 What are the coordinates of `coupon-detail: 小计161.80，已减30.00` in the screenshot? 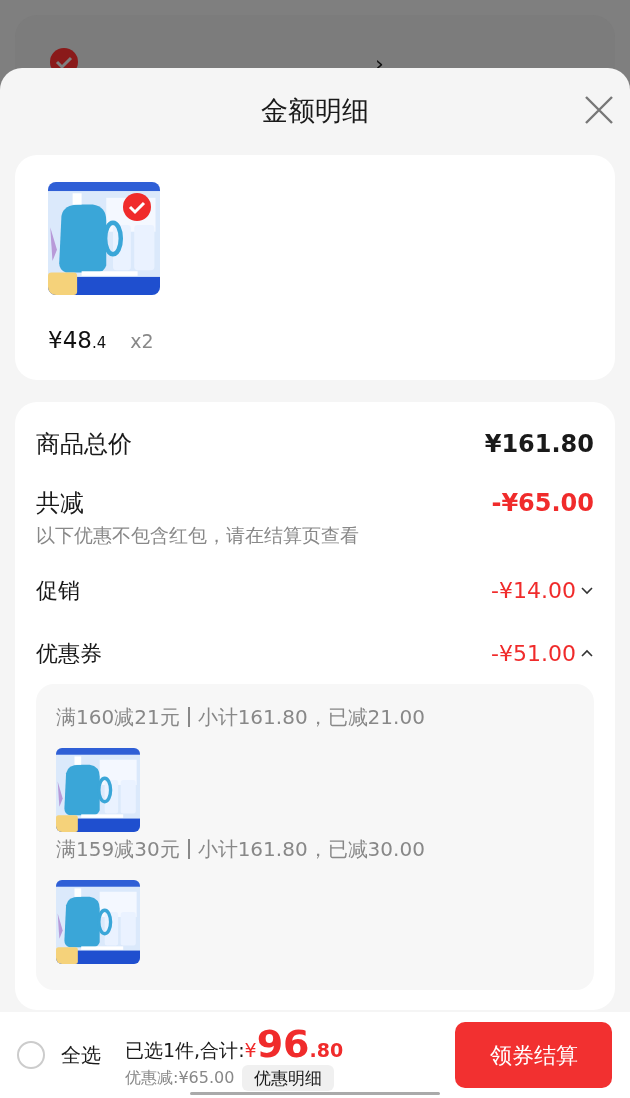 It's located at (311, 849).